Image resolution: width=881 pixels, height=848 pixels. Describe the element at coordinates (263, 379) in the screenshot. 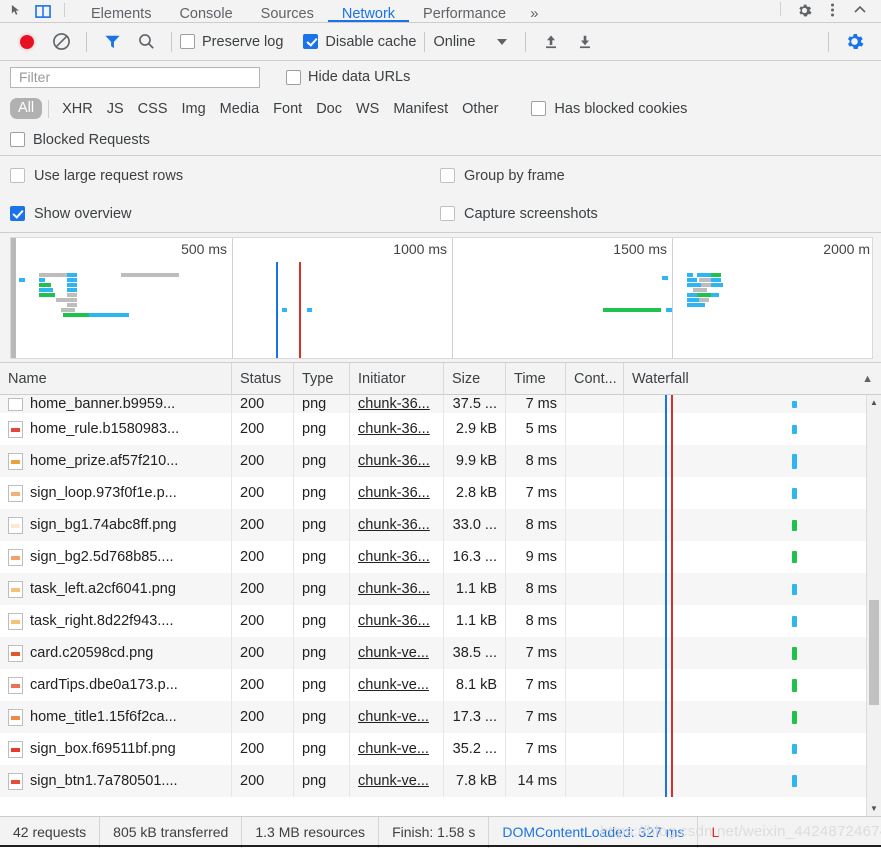

I see `column-header-status: Status` at that location.